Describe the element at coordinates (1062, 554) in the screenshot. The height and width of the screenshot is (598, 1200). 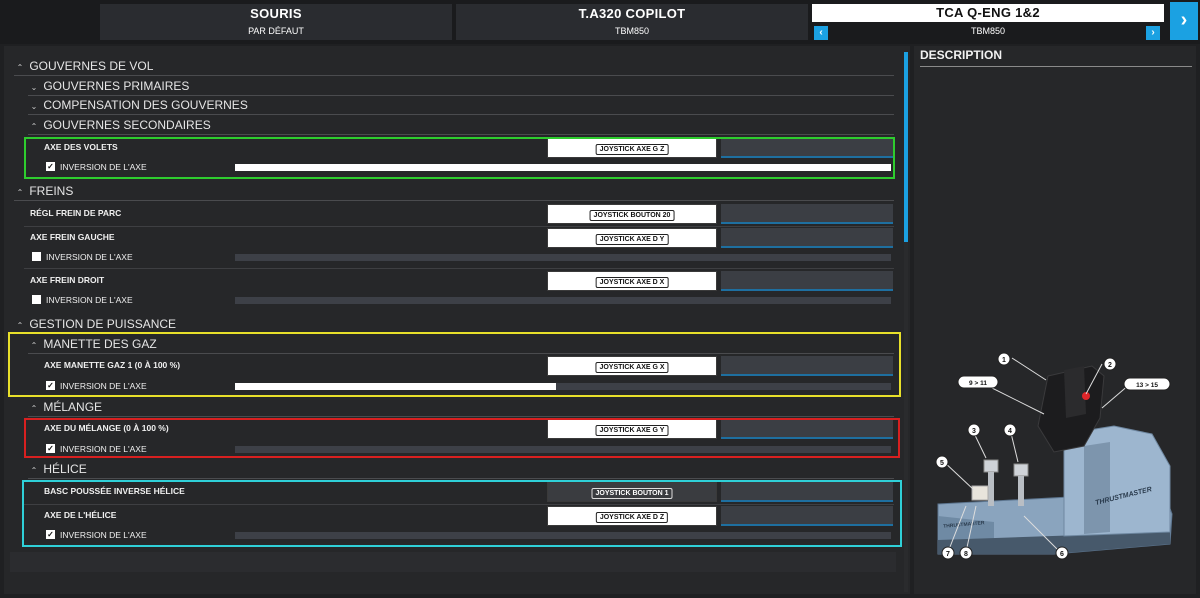
I see `callout-6: 6` at that location.